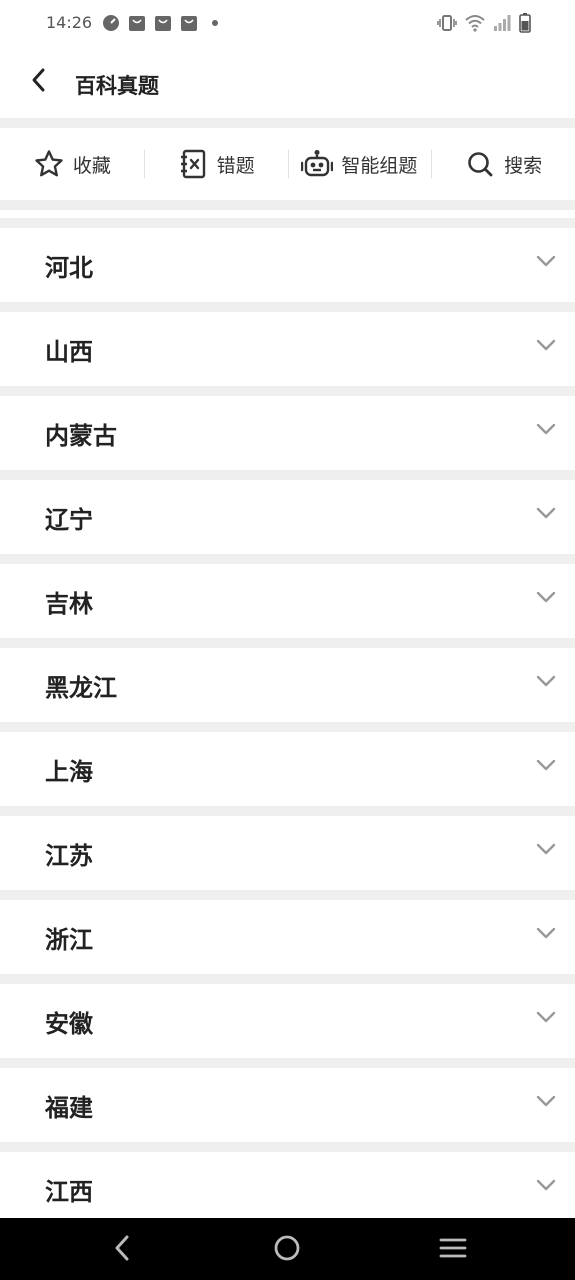 The height and width of the screenshot is (1280, 575). What do you see at coordinates (287, 685) in the screenshot?
I see `list-item-heilongjiang: 黑龙江` at bounding box center [287, 685].